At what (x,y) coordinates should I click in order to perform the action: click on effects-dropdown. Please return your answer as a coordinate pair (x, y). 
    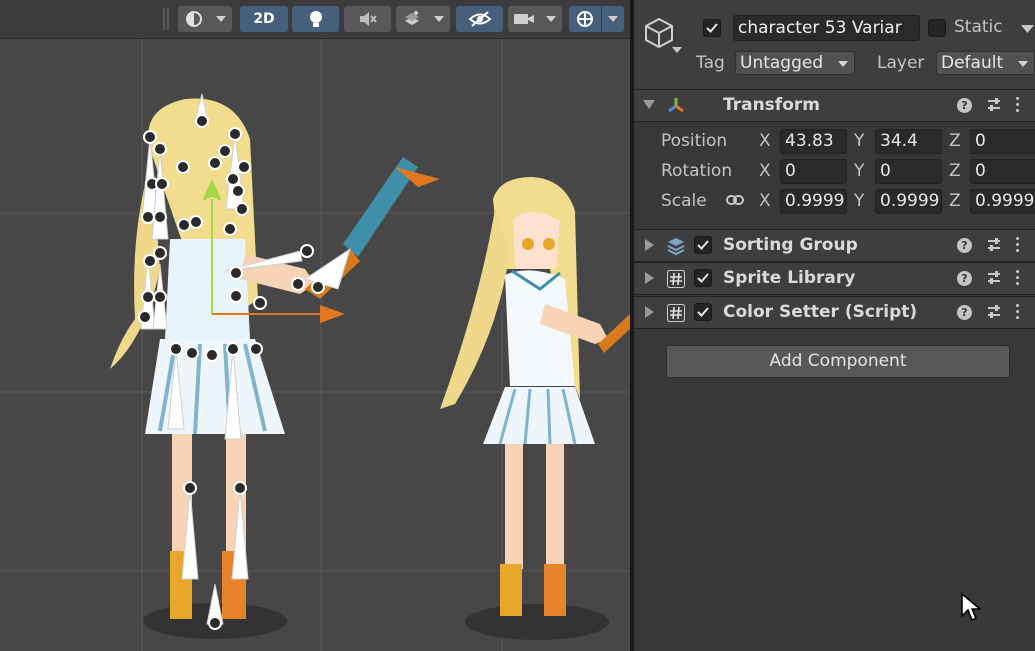
    Looking at the image, I should click on (439, 19).